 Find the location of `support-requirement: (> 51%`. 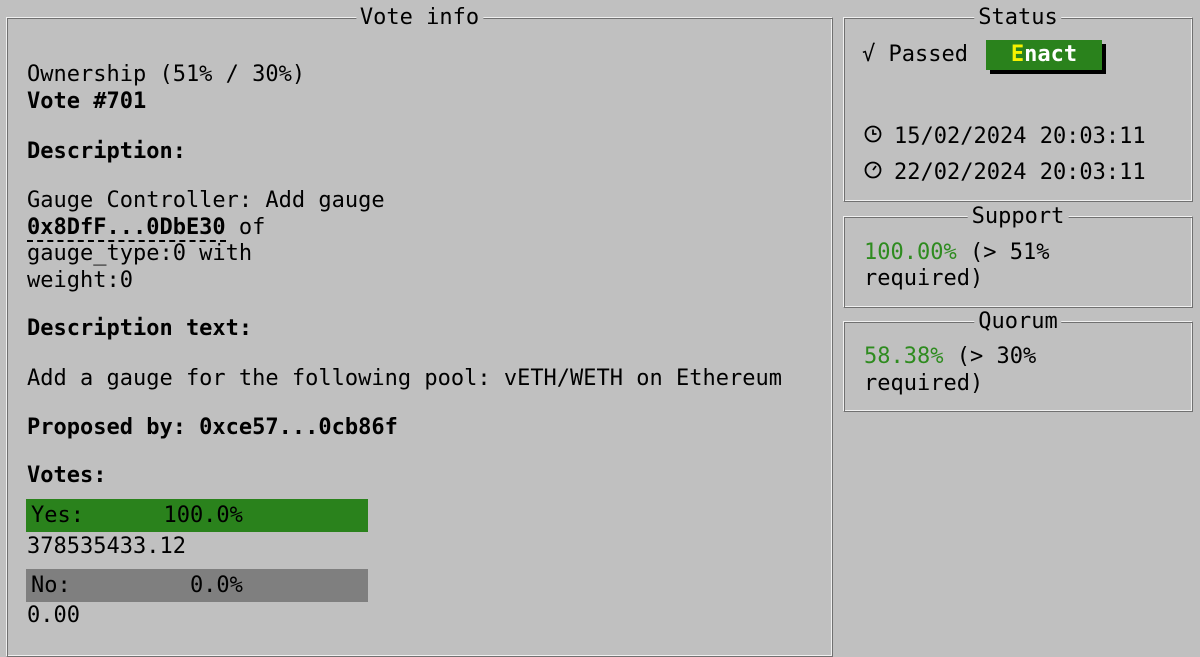

support-requirement: (> 51% is located at coordinates (1003, 252).